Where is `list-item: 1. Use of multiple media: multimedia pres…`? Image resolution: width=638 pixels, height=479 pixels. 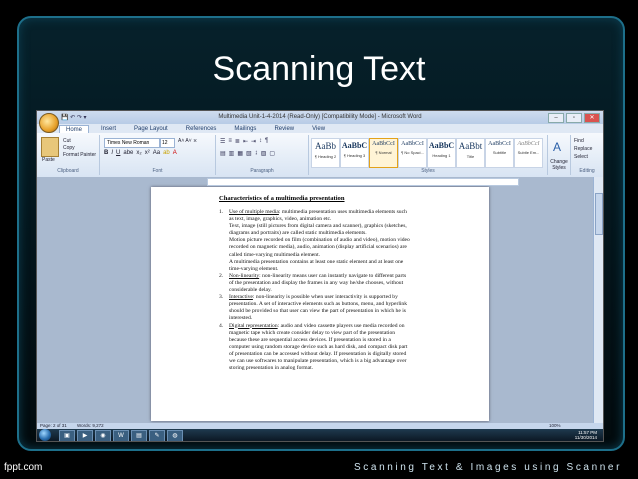
list-item: 1. Use of multiple media: multimedia pres… is located at coordinates (331, 241).